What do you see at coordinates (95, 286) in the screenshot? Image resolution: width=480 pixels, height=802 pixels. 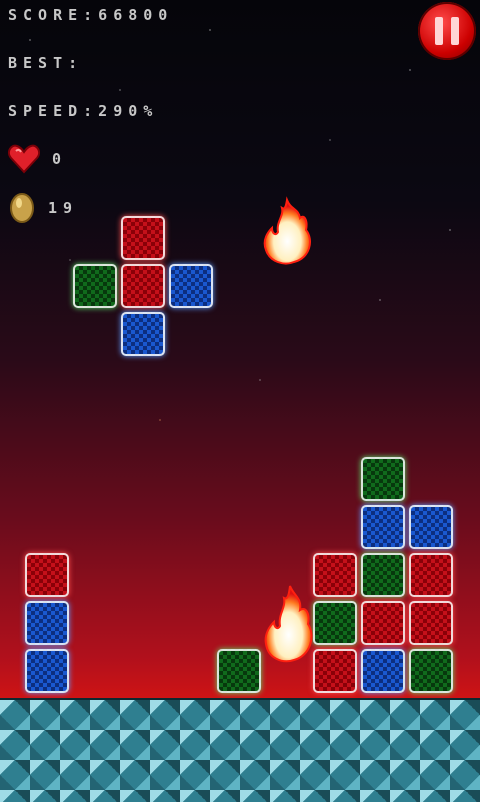 I see `falling-block-green` at bounding box center [95, 286].